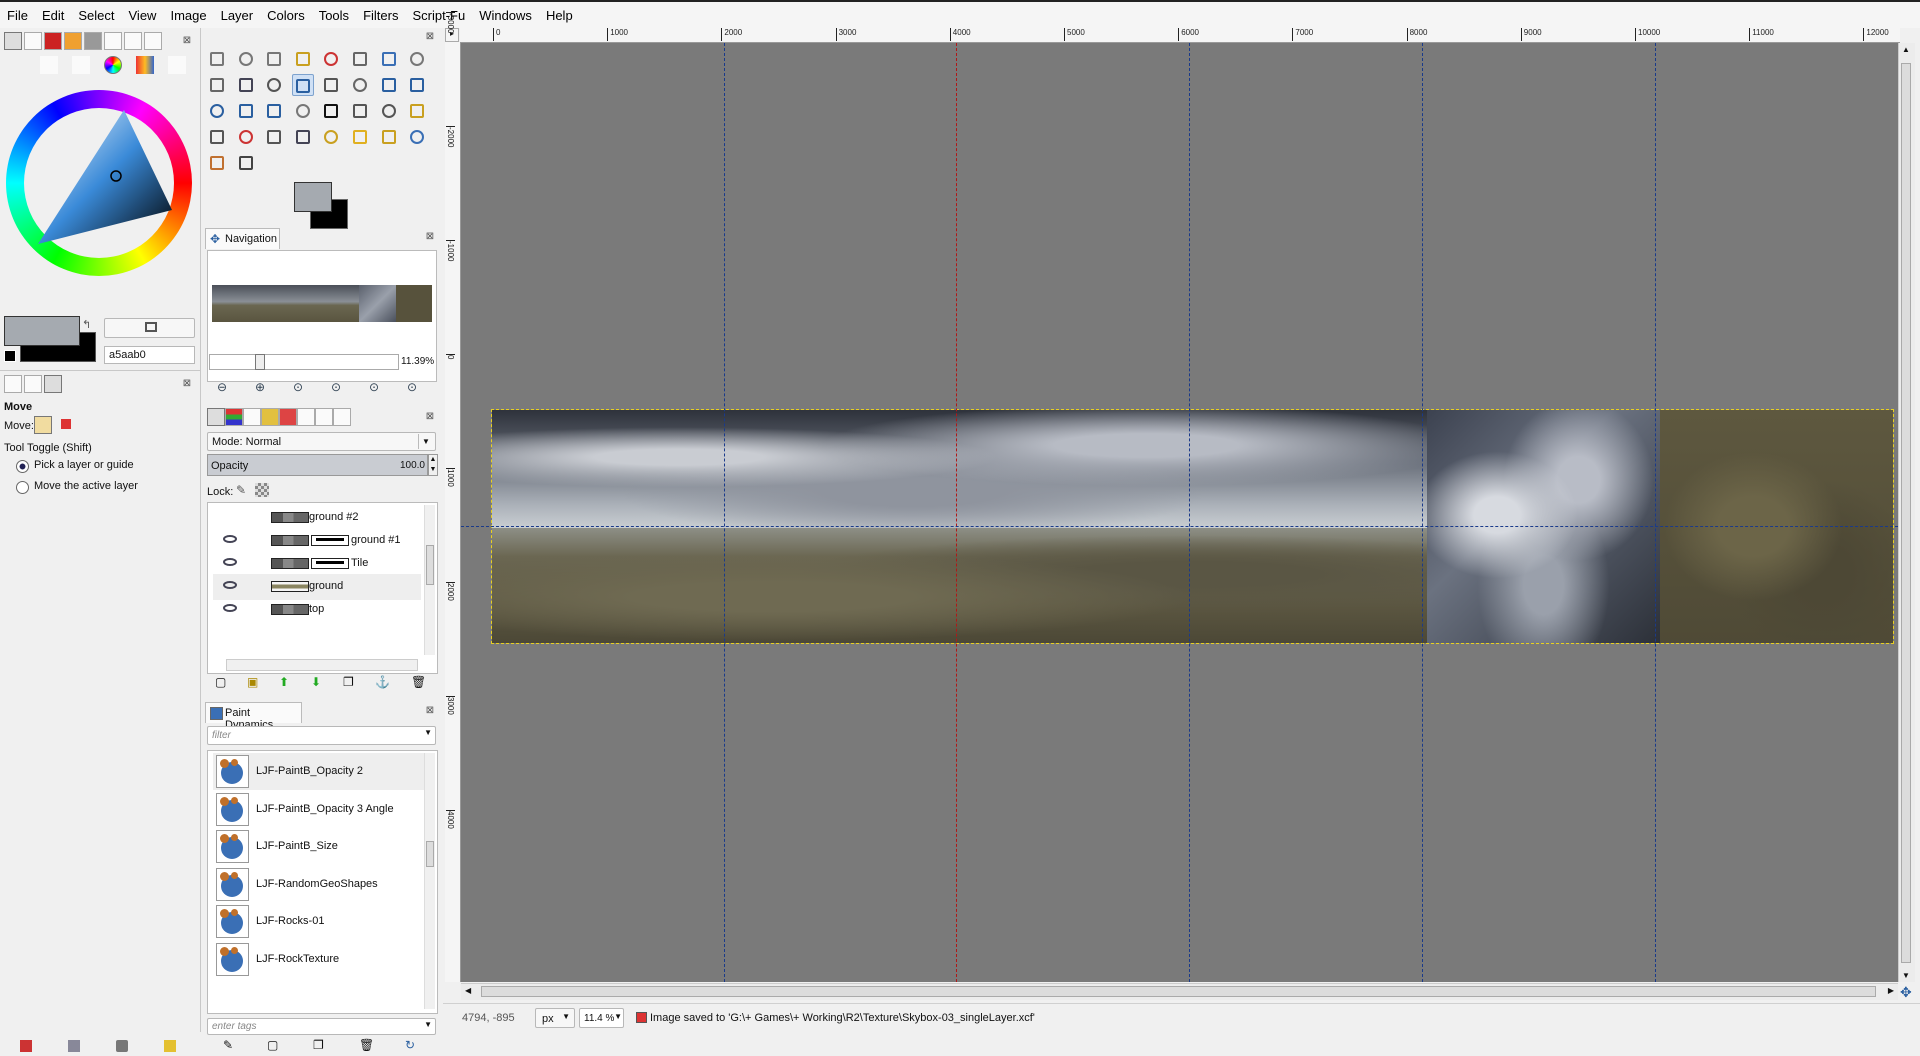  What do you see at coordinates (429, 881) in the screenshot?
I see `dynamics-vscrollbar` at bounding box center [429, 881].